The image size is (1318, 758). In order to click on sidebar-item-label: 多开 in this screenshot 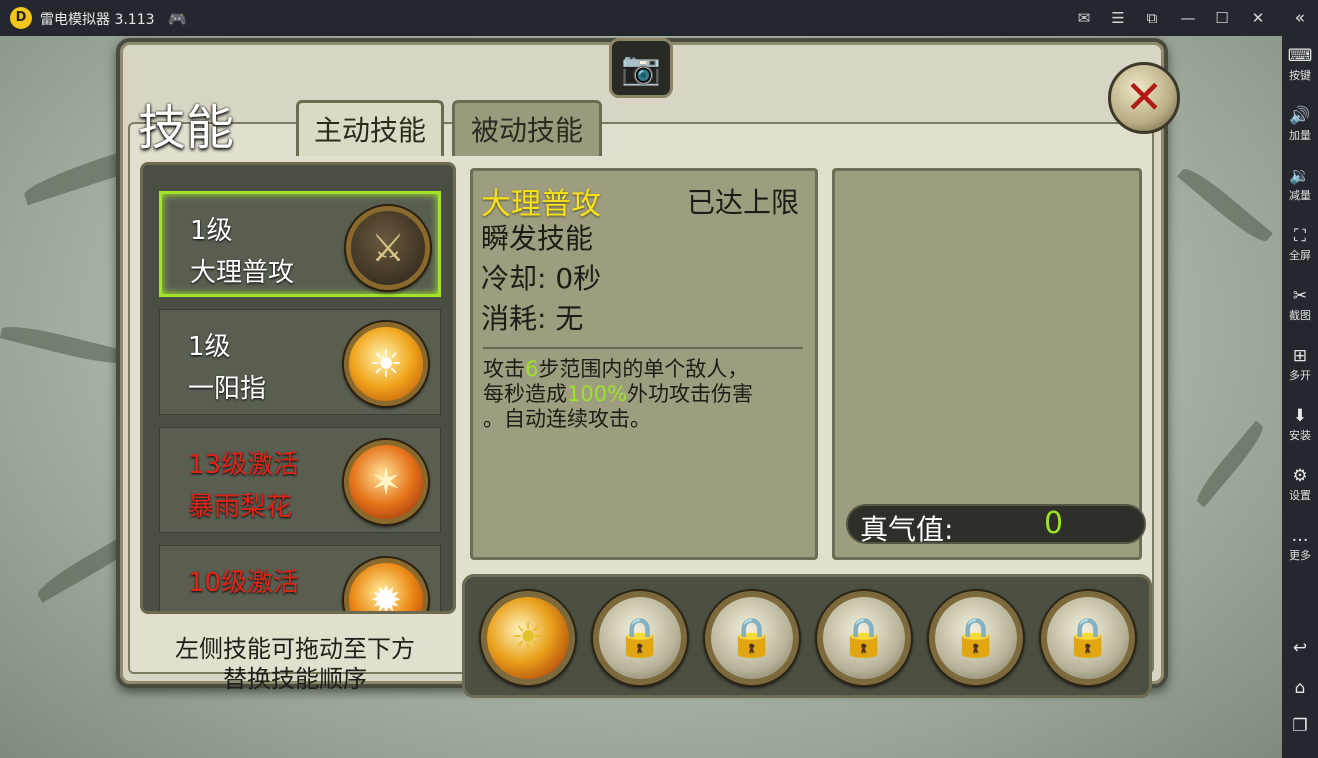, I will do `click(1300, 375)`.